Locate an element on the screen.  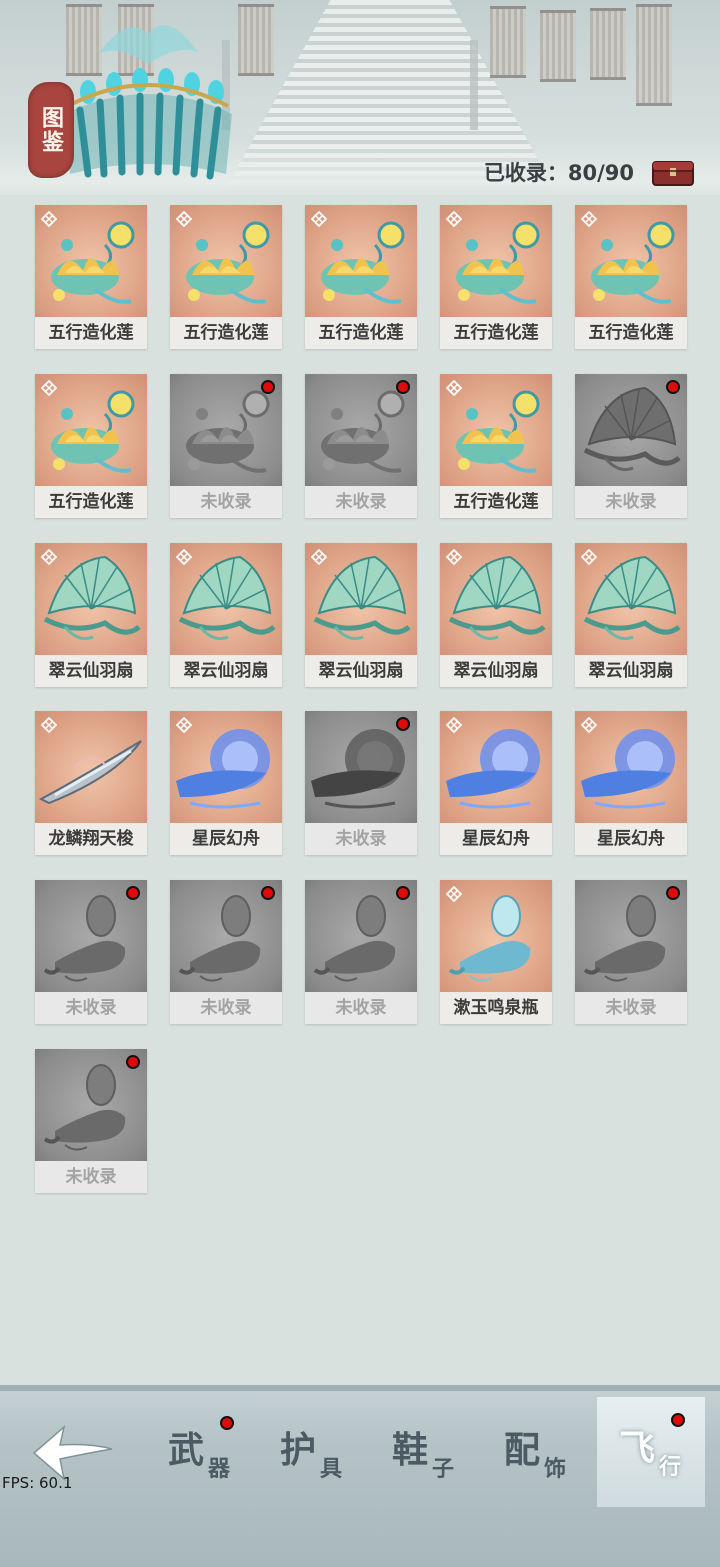
treasure-chest-icon is located at coordinates (673, 172).